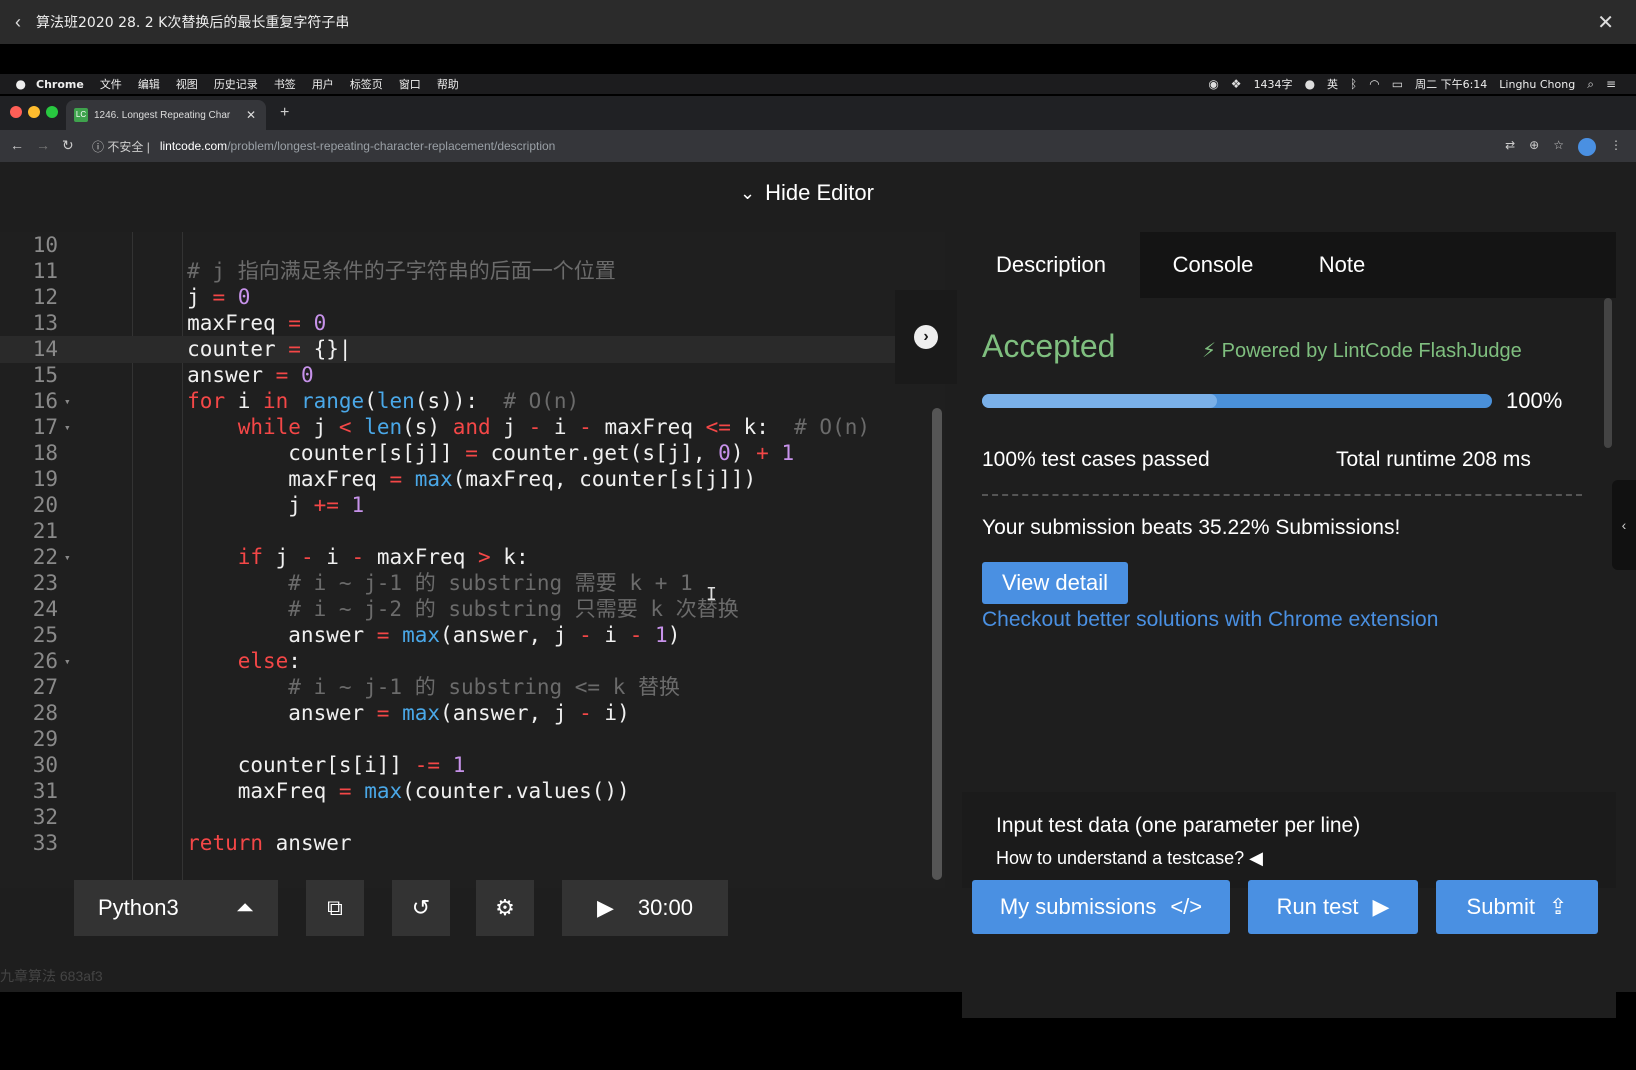 Image resolution: width=1636 pixels, height=1070 pixels. I want to click on my-submissions-button: My submissions </>, so click(1101, 907).